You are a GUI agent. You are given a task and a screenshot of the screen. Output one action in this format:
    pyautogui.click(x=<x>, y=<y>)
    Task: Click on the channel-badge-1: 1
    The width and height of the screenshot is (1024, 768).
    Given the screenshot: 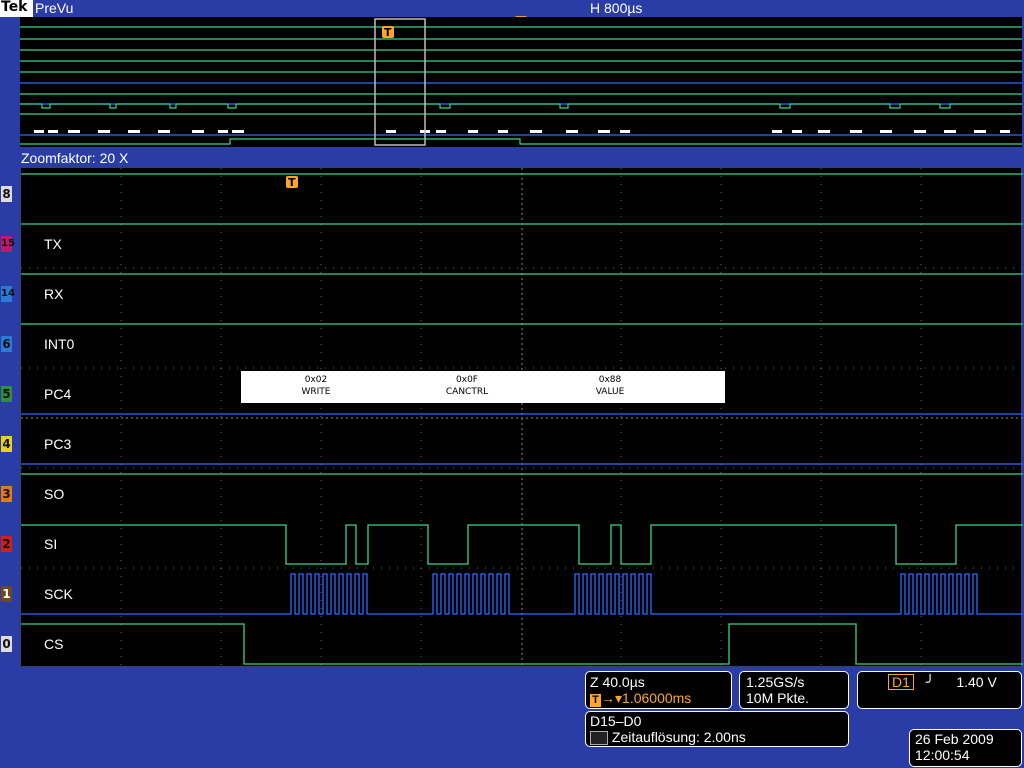 What is the action you would take?
    pyautogui.click(x=6, y=594)
    